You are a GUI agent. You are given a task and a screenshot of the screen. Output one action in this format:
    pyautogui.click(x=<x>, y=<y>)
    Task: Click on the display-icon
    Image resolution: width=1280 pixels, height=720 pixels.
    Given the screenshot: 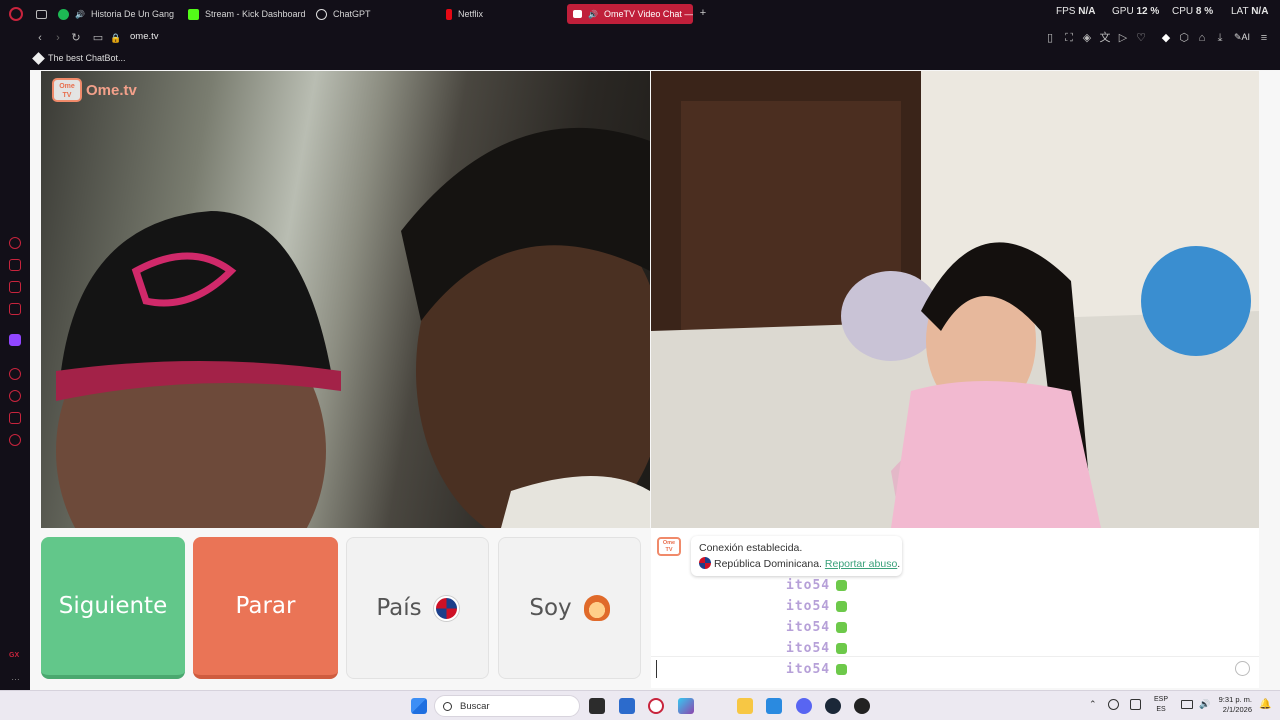 What is the action you would take?
    pyautogui.click(x=1187, y=704)
    